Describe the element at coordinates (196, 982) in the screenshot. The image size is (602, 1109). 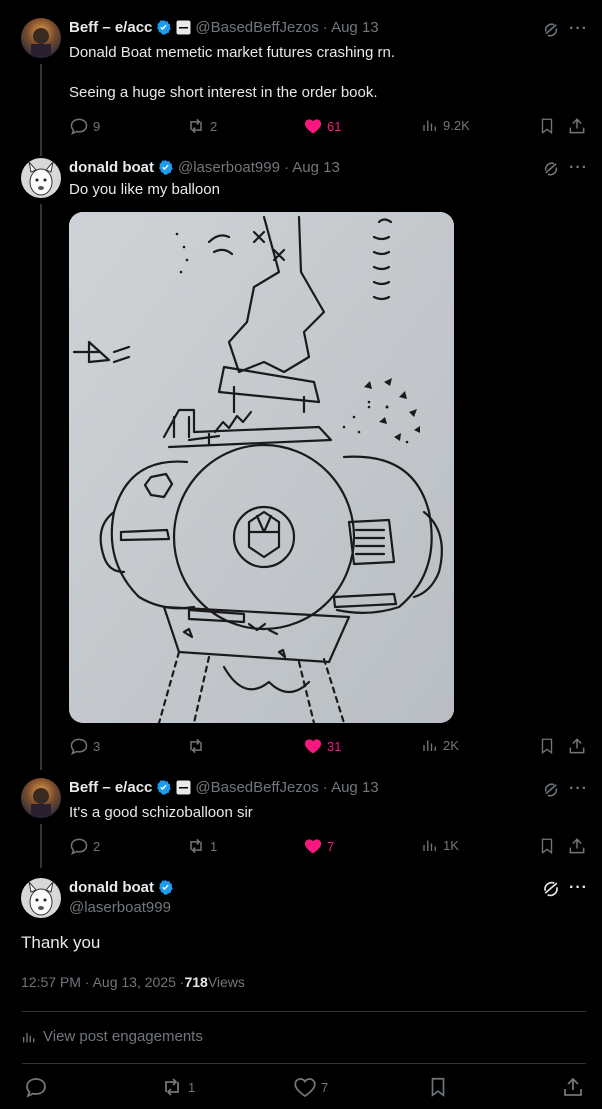
I see `views-number: 718` at that location.